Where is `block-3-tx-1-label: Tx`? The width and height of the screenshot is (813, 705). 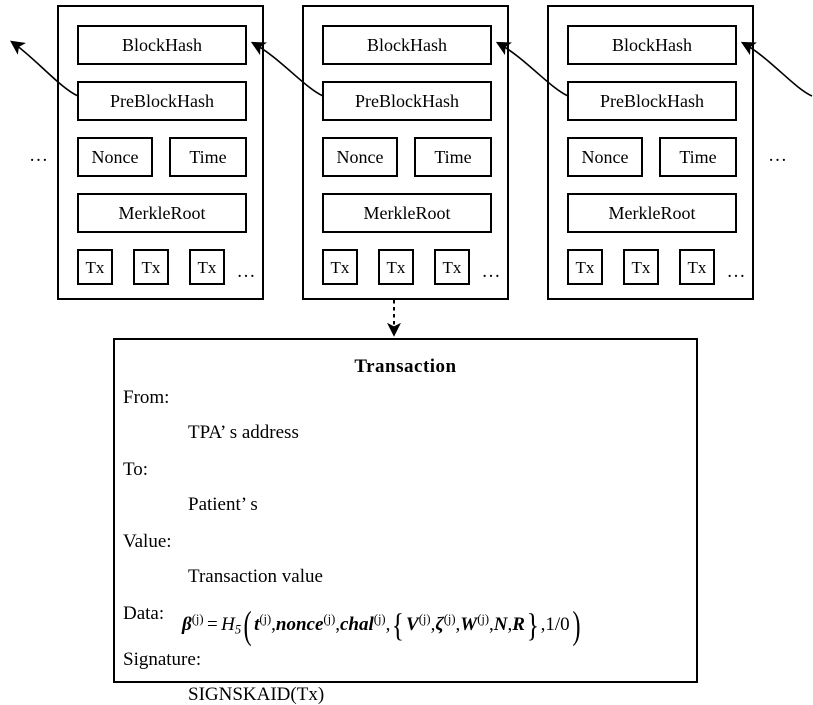
block-3-tx-1-label: Tx is located at coordinates (641, 267).